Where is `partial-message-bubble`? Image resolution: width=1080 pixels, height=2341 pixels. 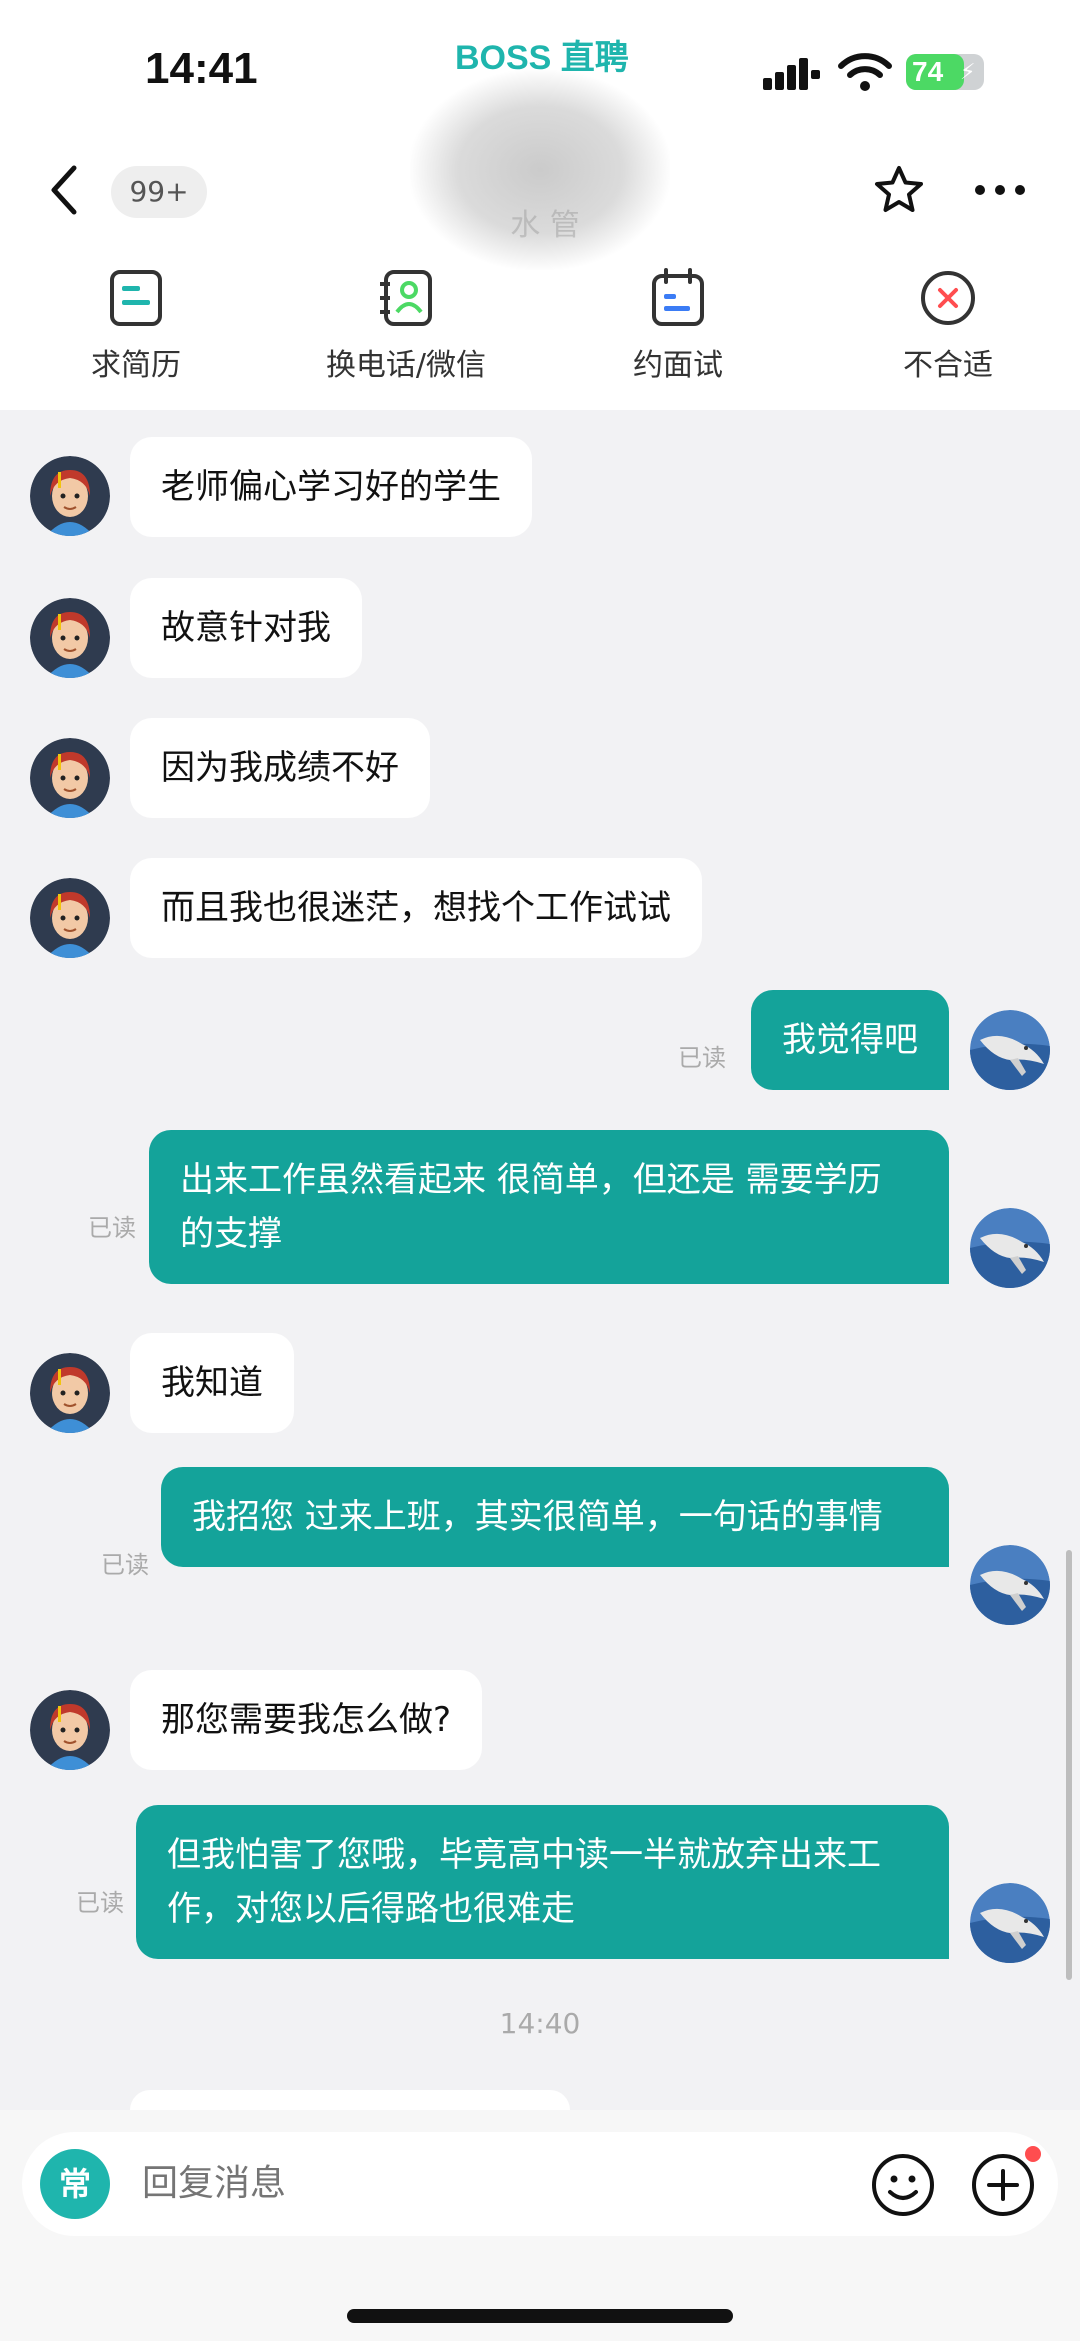
partial-message-bubble is located at coordinates (350, 2100).